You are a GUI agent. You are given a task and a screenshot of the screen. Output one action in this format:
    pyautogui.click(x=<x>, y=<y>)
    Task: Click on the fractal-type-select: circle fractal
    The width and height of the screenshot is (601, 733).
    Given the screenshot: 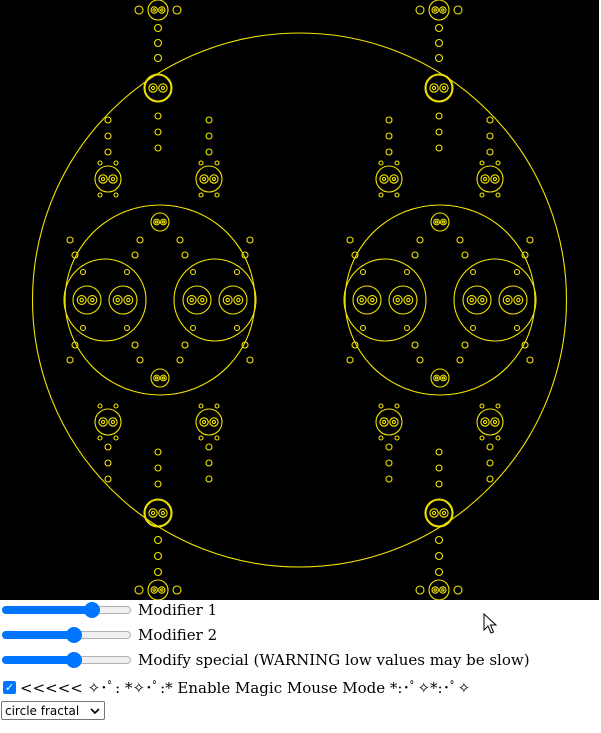 What is the action you would take?
    pyautogui.click(x=53, y=710)
    